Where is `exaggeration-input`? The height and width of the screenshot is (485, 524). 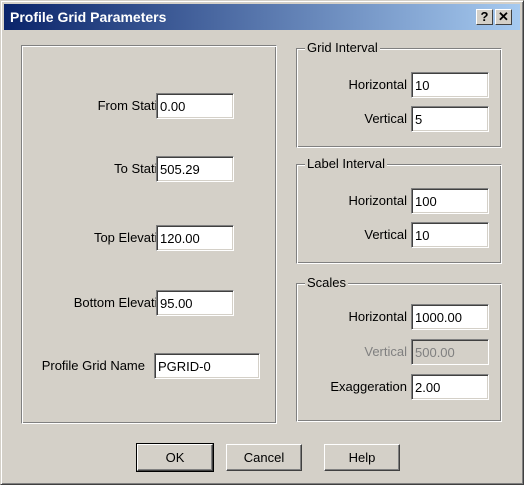
exaggeration-input is located at coordinates (450, 387).